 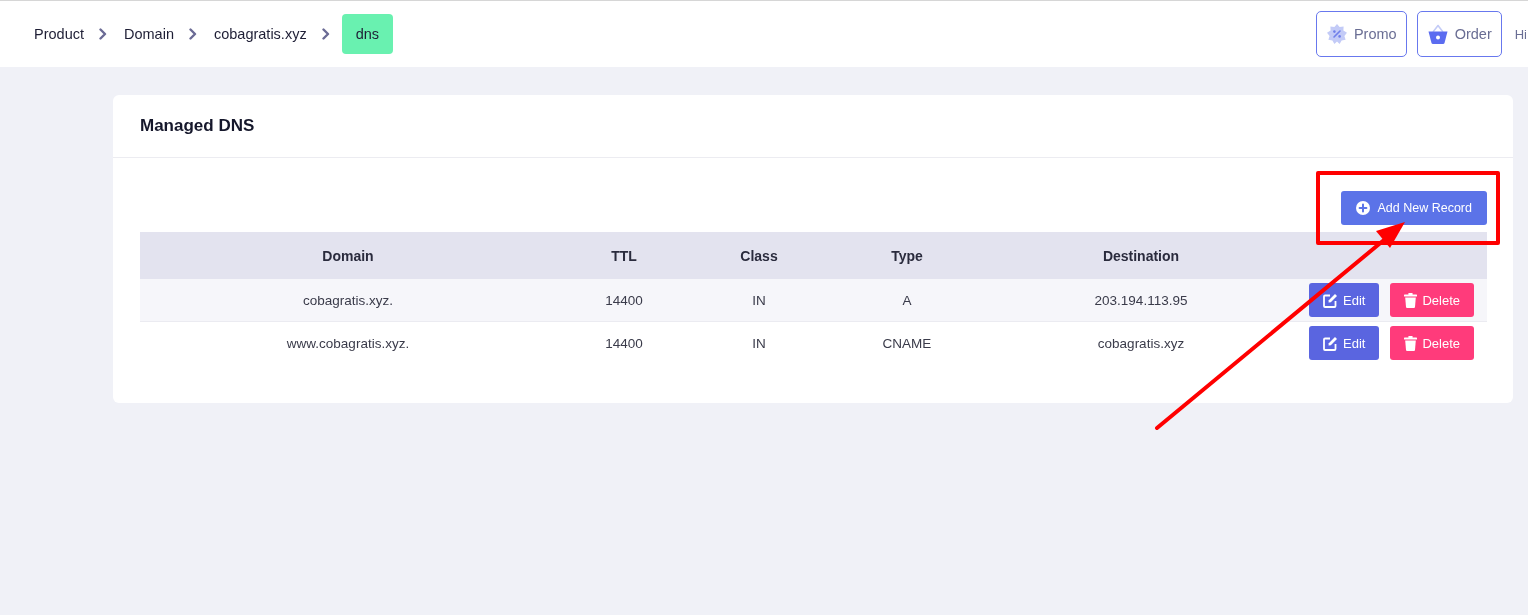 I want to click on add-record-button: Add New Record, so click(x=1413, y=208).